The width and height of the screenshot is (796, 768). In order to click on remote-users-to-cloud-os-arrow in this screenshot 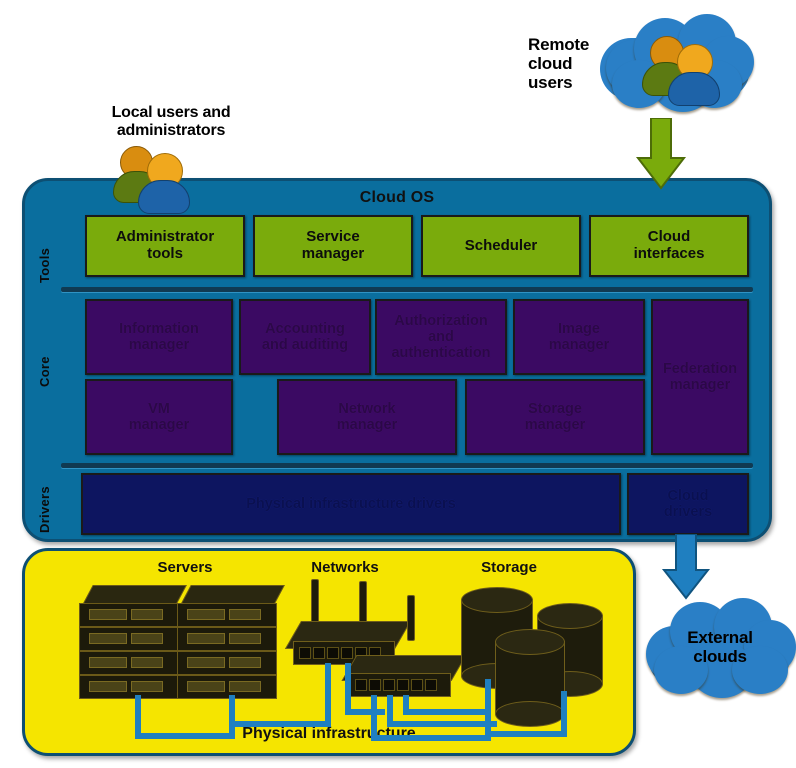, I will do `click(661, 153)`.